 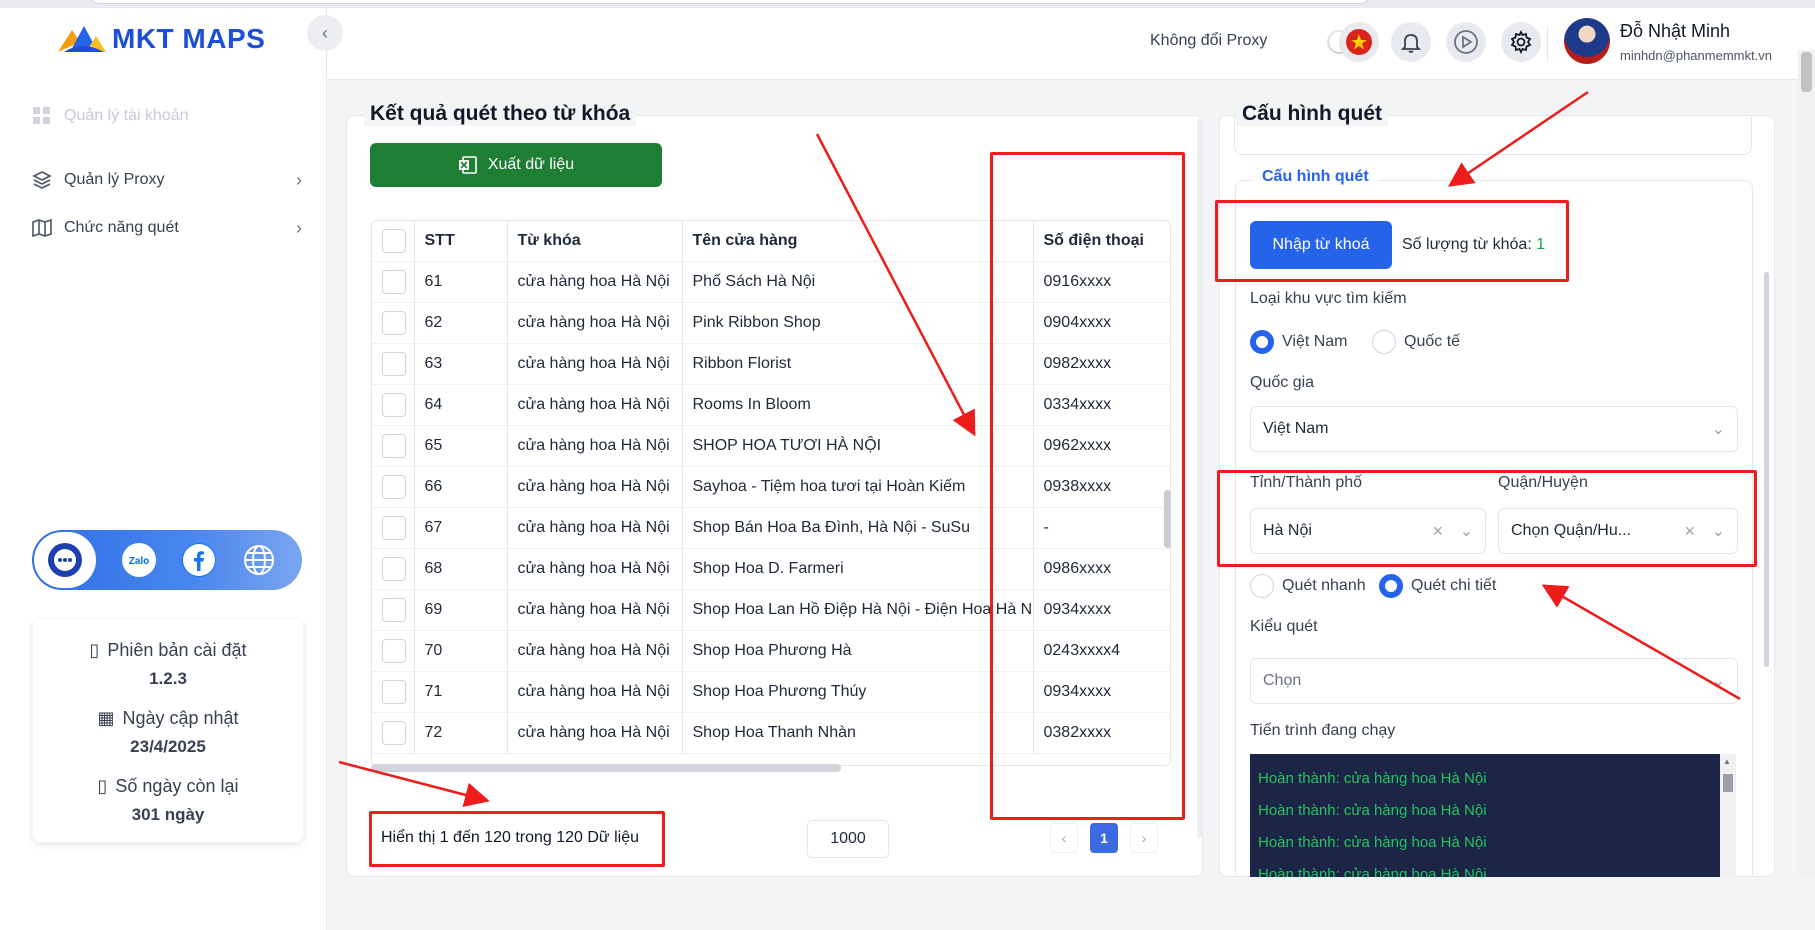 I want to click on scrollbar-thumb, so click(x=1806, y=72).